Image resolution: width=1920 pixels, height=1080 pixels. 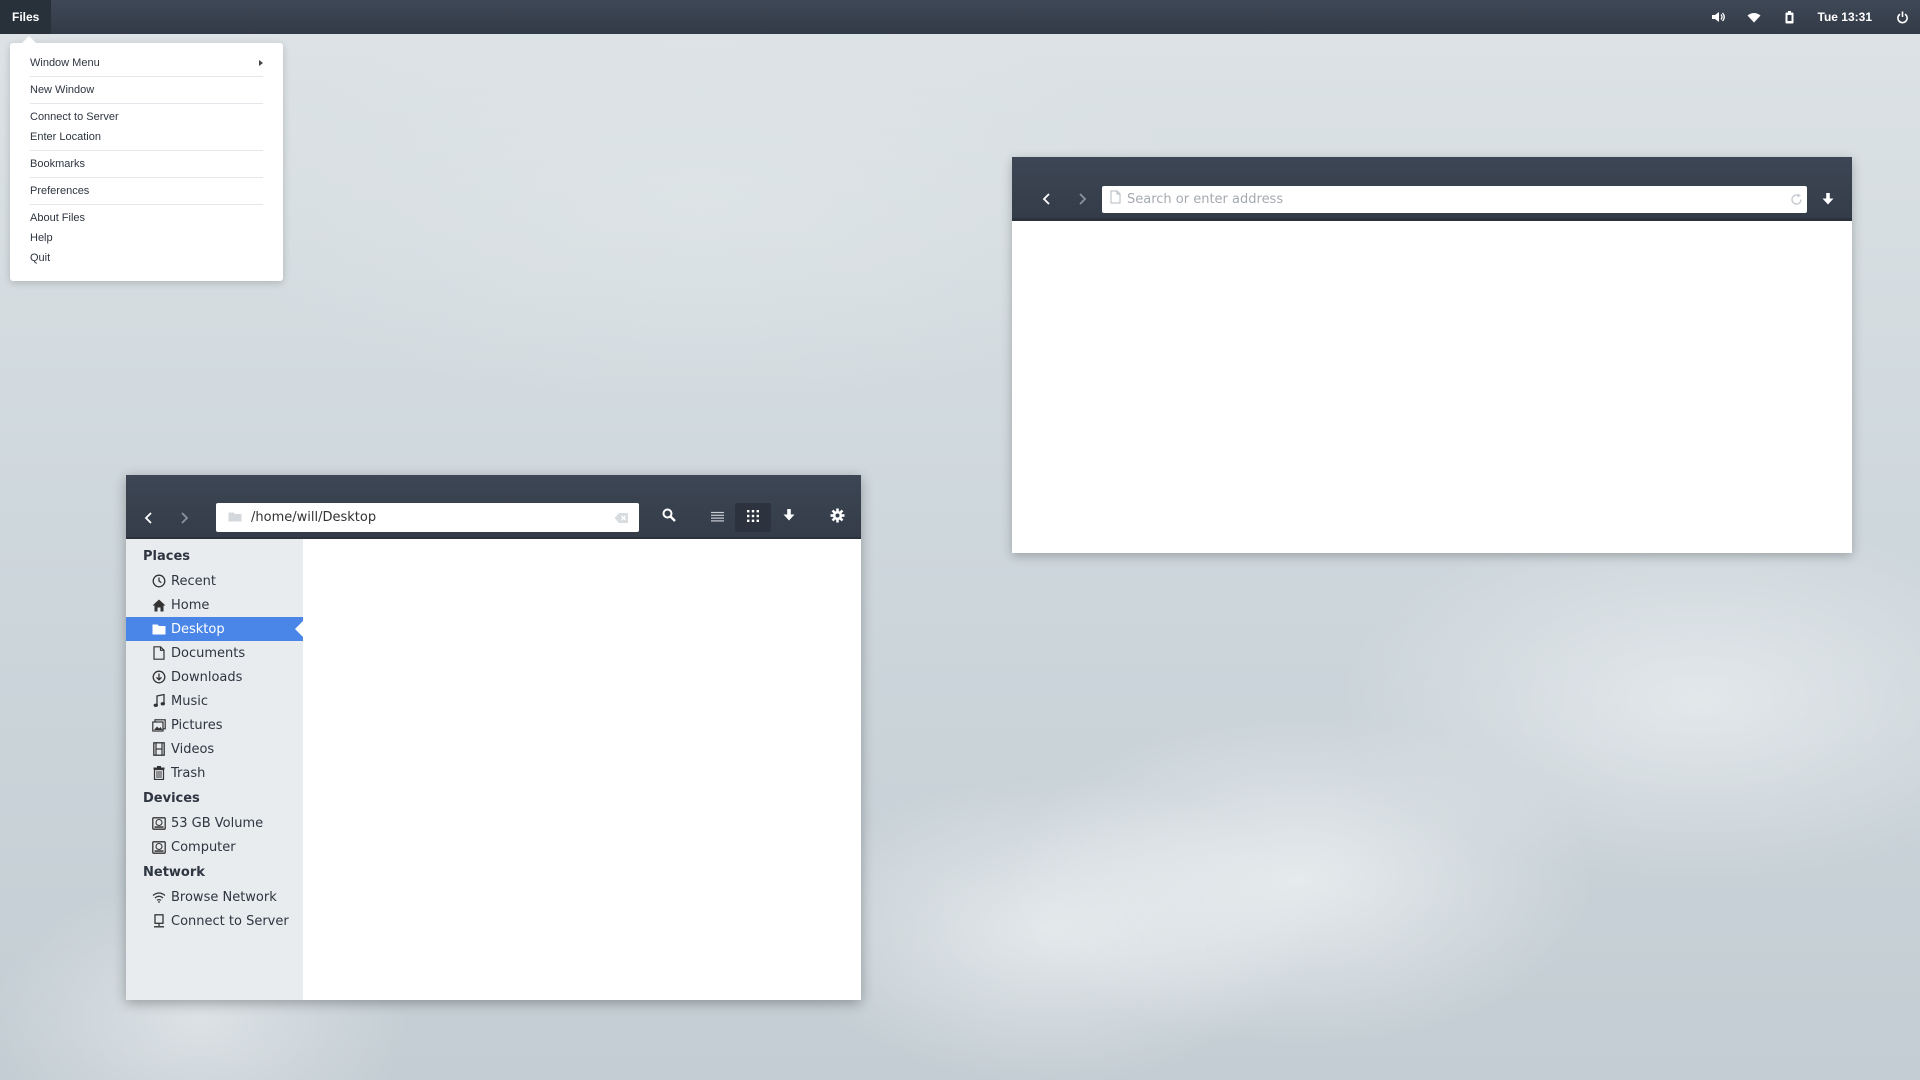 What do you see at coordinates (159, 605) in the screenshot?
I see `home-icon` at bounding box center [159, 605].